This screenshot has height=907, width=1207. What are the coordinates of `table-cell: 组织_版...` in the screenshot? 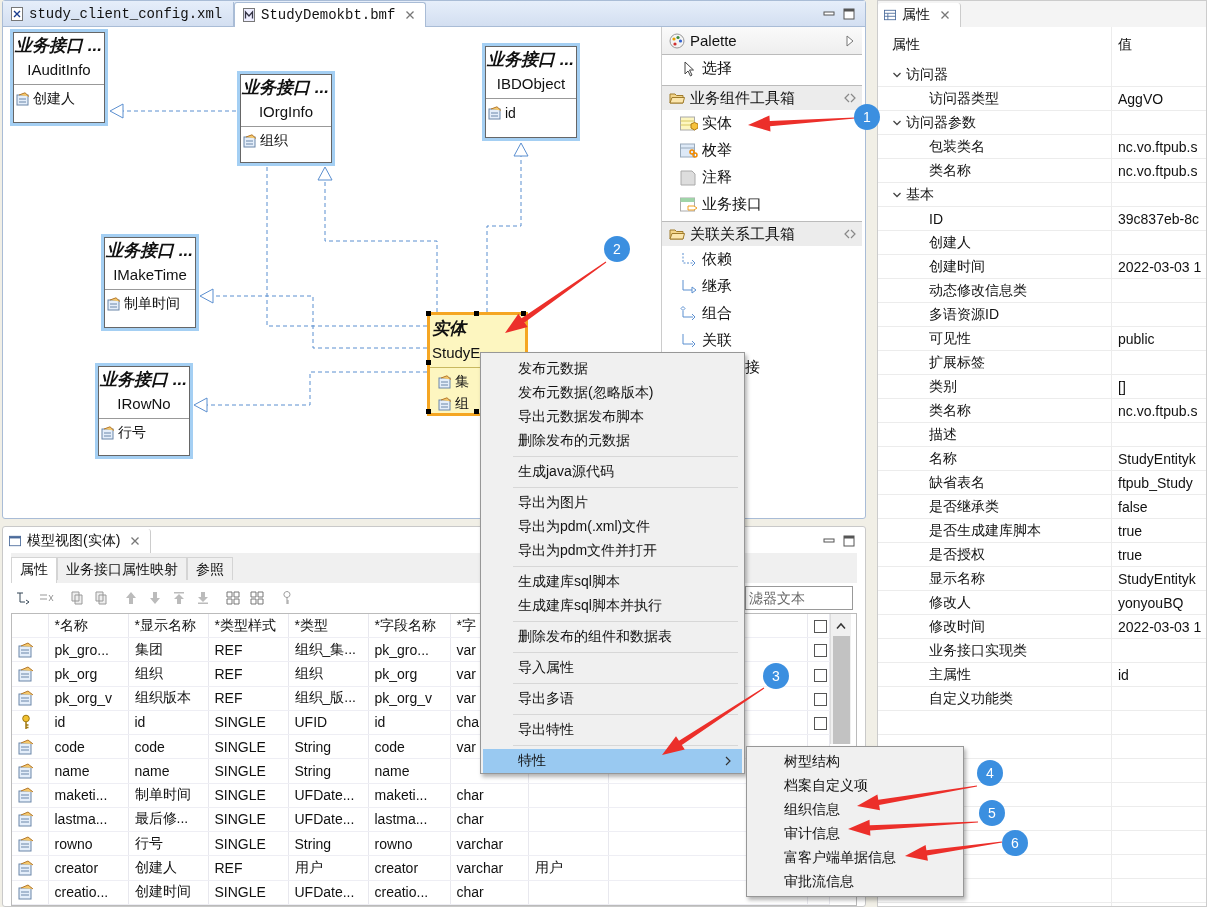 It's located at (328, 698).